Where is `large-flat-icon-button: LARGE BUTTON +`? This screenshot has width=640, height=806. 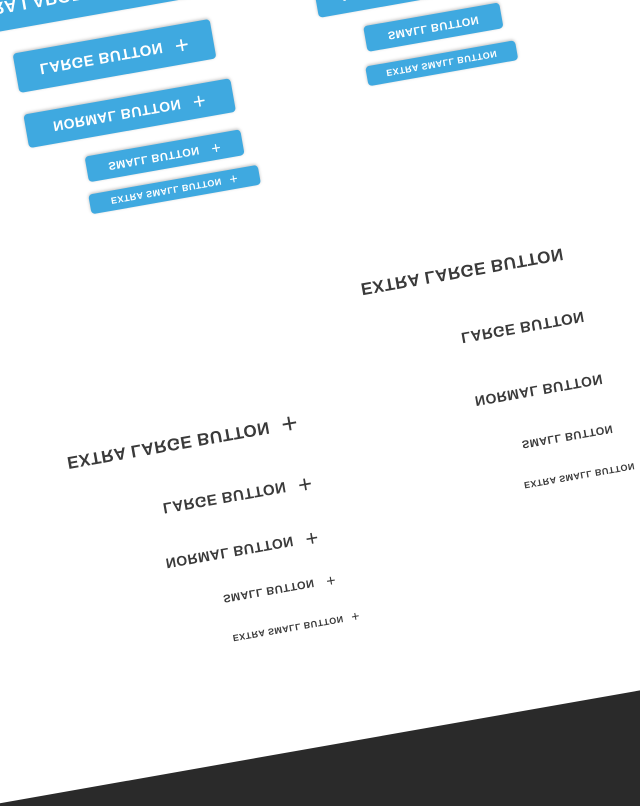 large-flat-icon-button: LARGE BUTTON + is located at coordinates (238, 495).